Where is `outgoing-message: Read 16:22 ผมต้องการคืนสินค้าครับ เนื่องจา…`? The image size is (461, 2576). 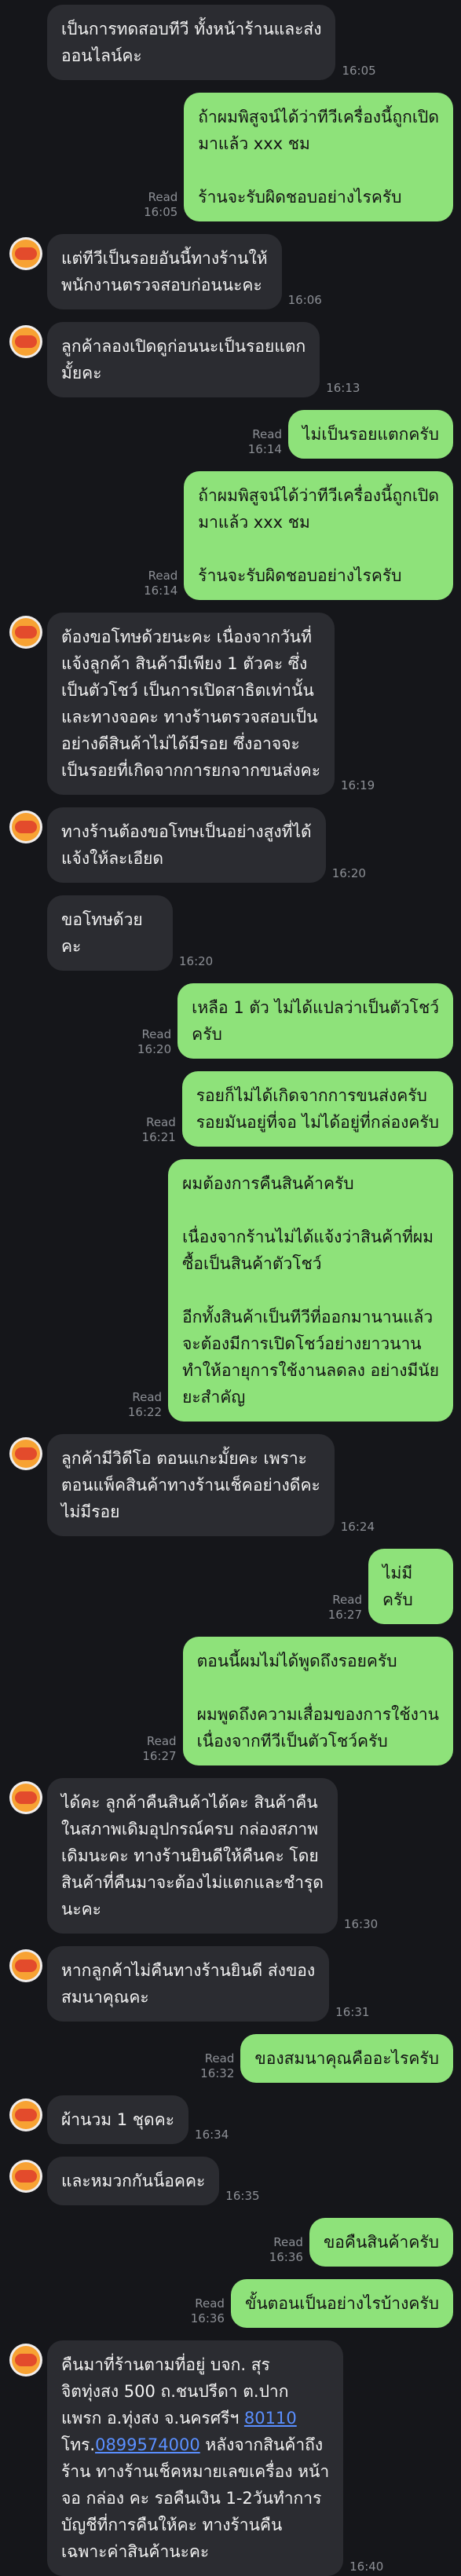 outgoing-message: Read 16:22 ผมต้องการคืนสินค้าครับ เนื่องจา… is located at coordinates (231, 1290).